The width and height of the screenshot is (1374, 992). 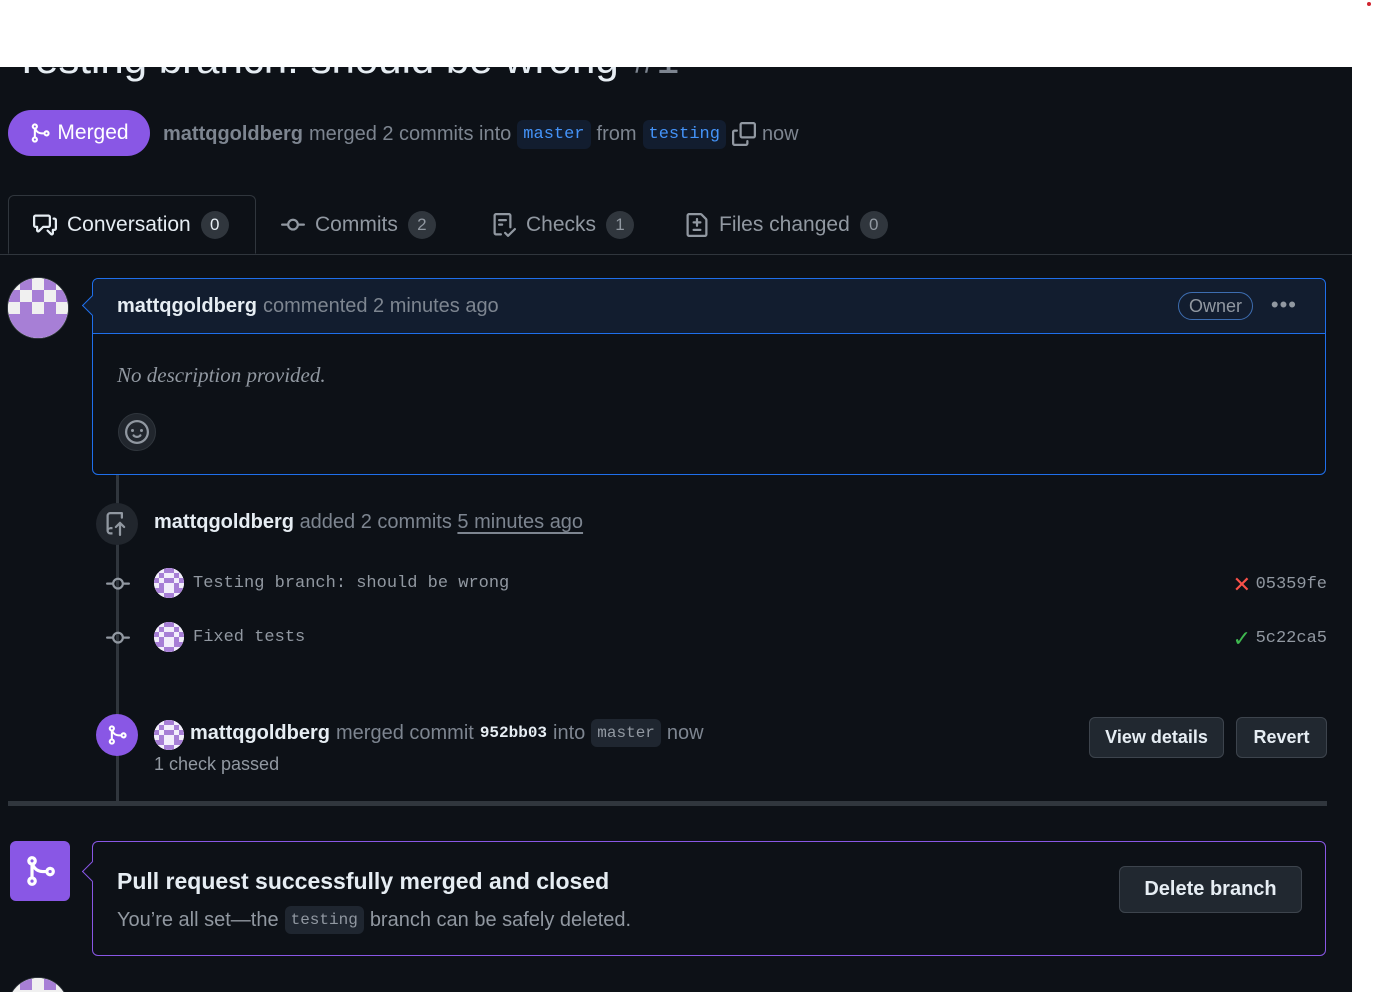 What do you see at coordinates (93, 132) in the screenshot?
I see `merged-label: Merged` at bounding box center [93, 132].